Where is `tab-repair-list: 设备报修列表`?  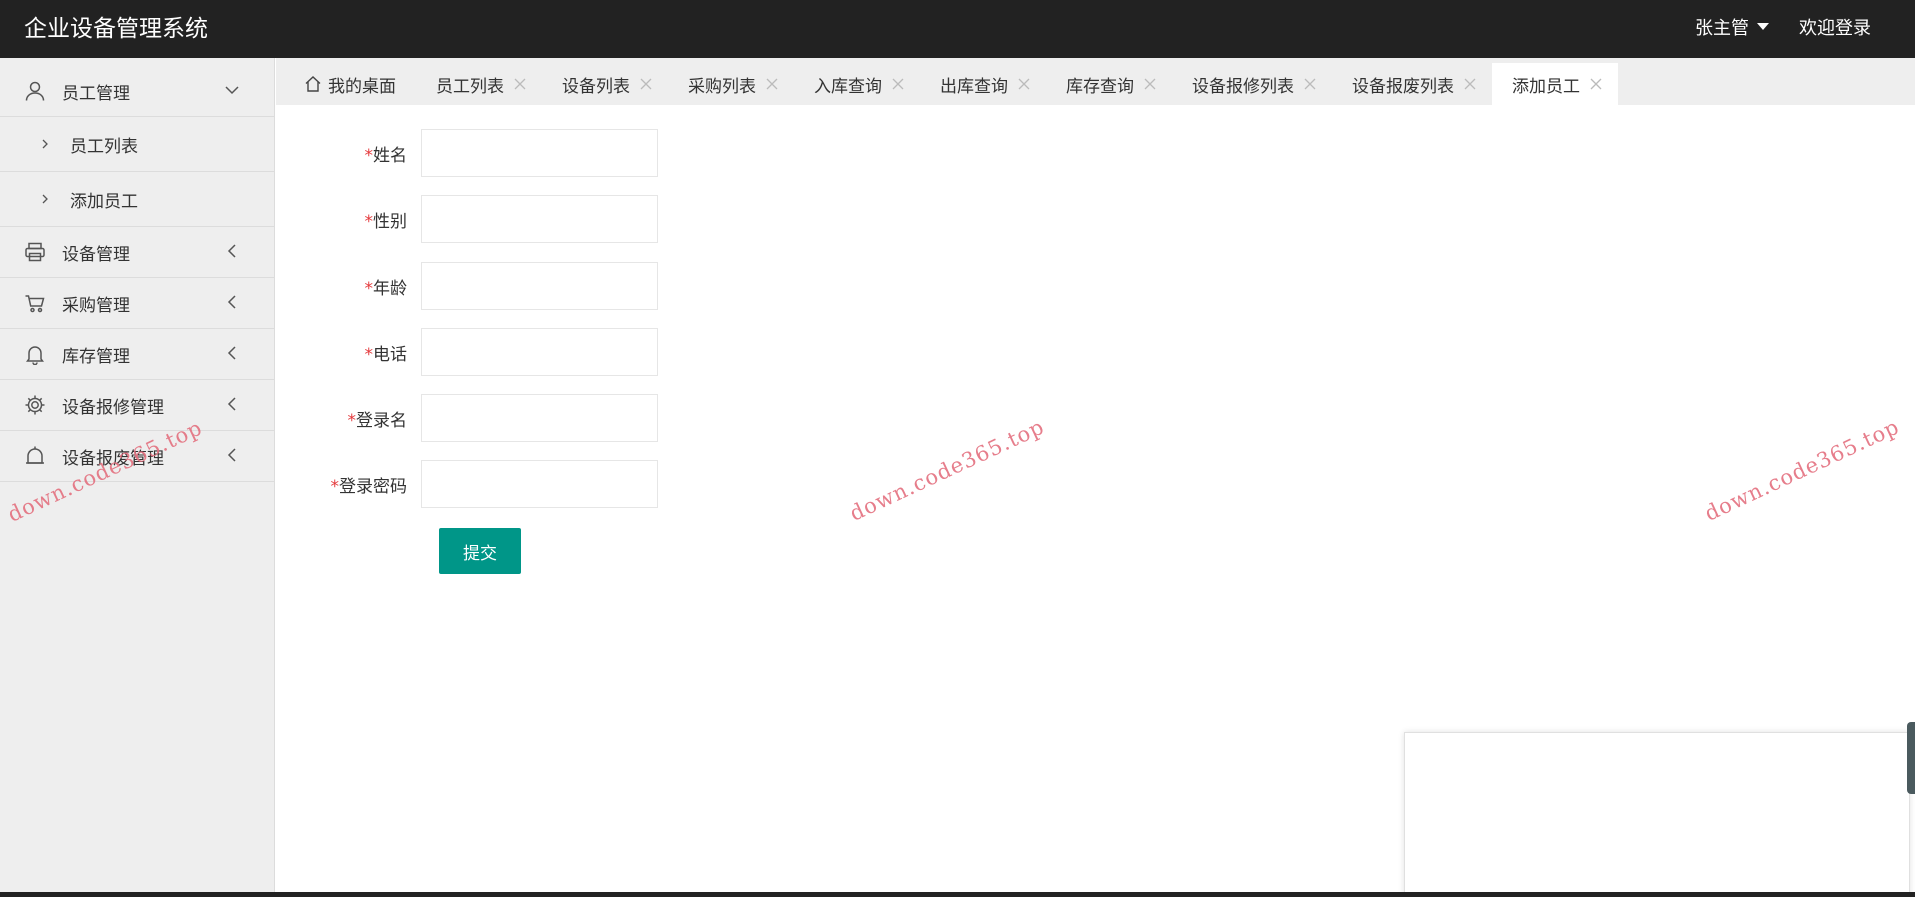
tab-repair-list: 设备报修列表 is located at coordinates (1252, 84).